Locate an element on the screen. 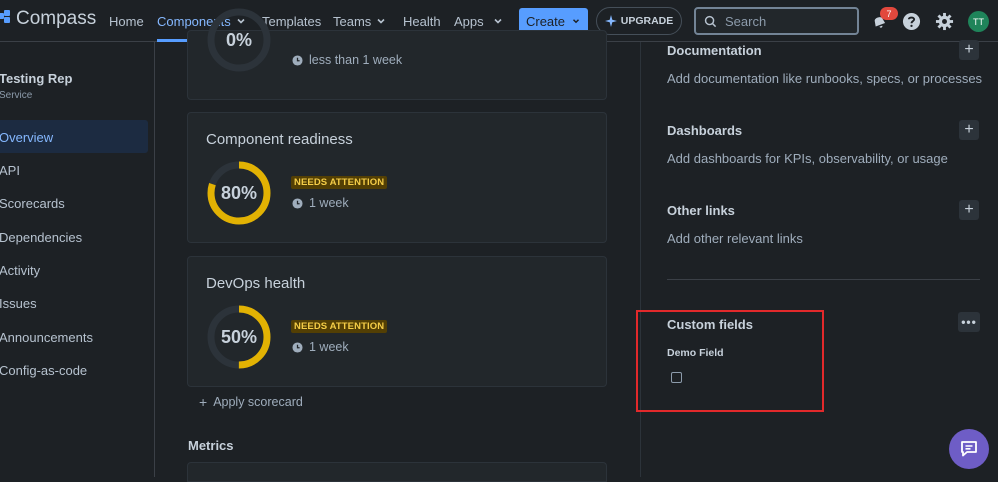 The width and height of the screenshot is (998, 482). score-value: 80% is located at coordinates (239, 193).